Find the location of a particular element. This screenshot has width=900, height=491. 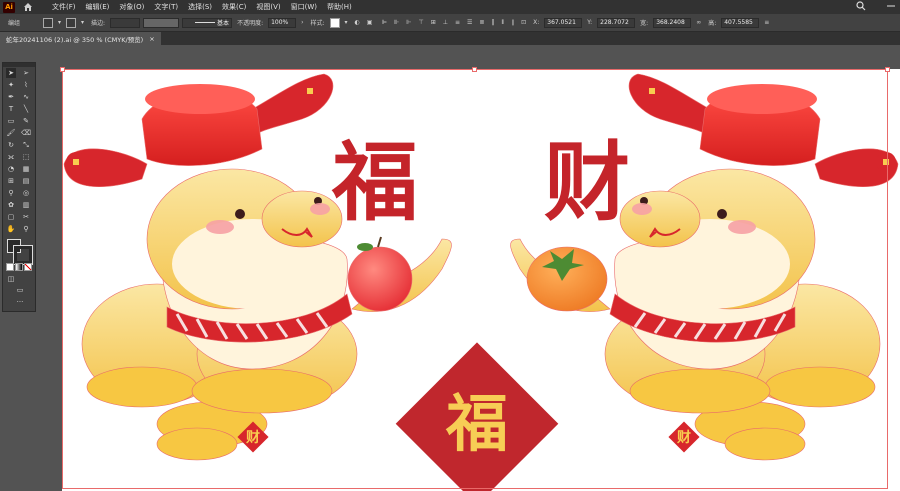

document-tab: 蛇年20241106 (2).ai @ 350 % (CMYK/预览) × is located at coordinates (80, 38).